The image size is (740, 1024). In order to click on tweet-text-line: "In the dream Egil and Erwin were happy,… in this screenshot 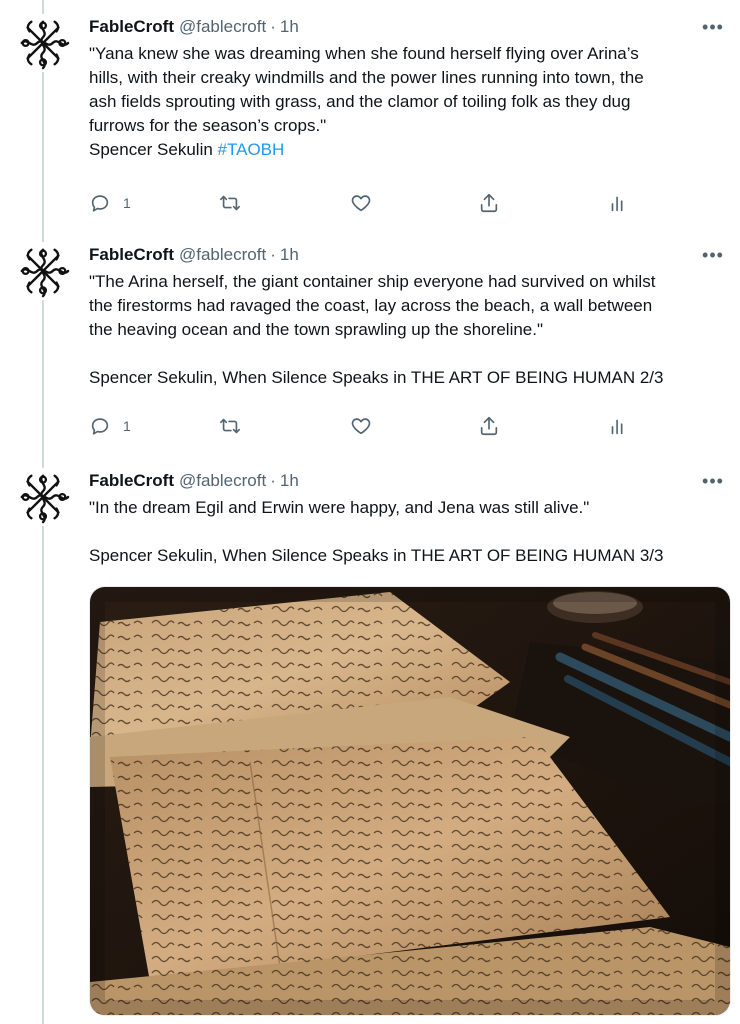, I will do `click(339, 507)`.